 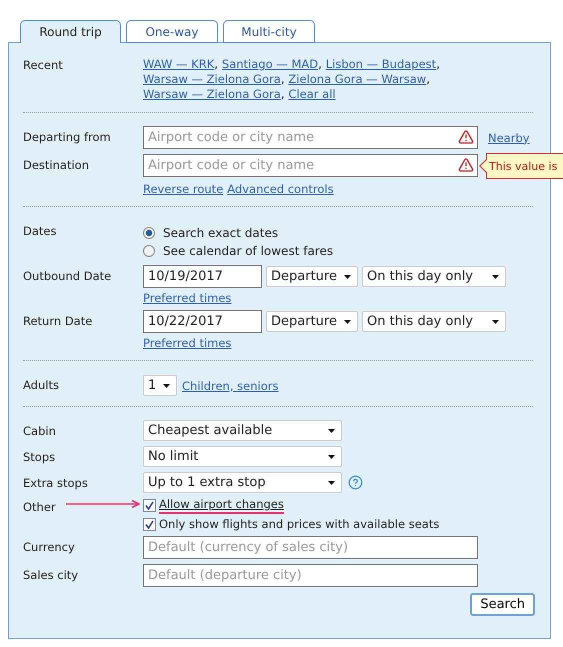 What do you see at coordinates (310, 575) in the screenshot?
I see `option-input-field: Default (departure city)` at bounding box center [310, 575].